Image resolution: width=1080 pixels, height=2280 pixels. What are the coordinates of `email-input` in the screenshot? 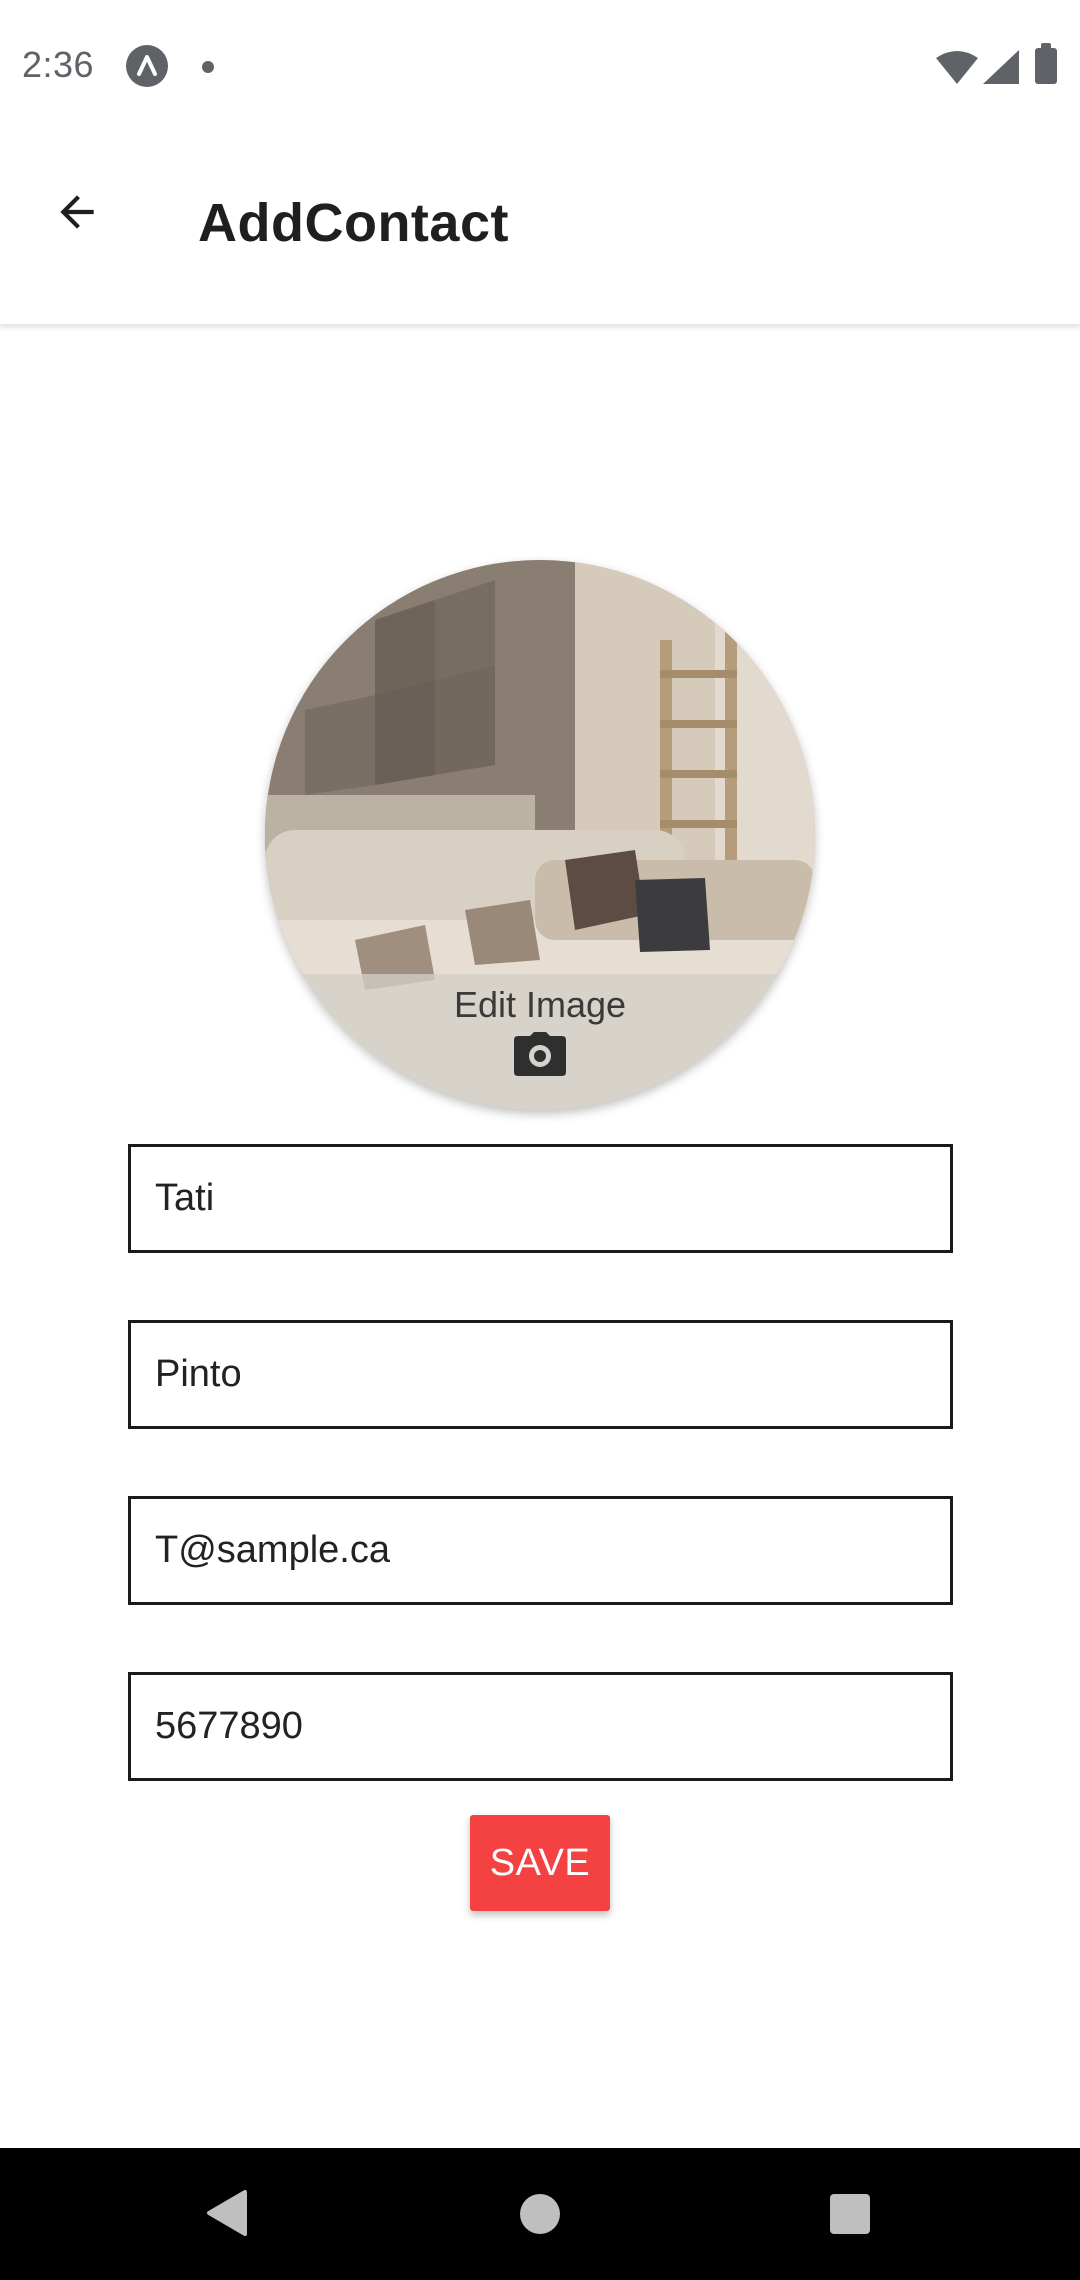 It's located at (540, 1550).